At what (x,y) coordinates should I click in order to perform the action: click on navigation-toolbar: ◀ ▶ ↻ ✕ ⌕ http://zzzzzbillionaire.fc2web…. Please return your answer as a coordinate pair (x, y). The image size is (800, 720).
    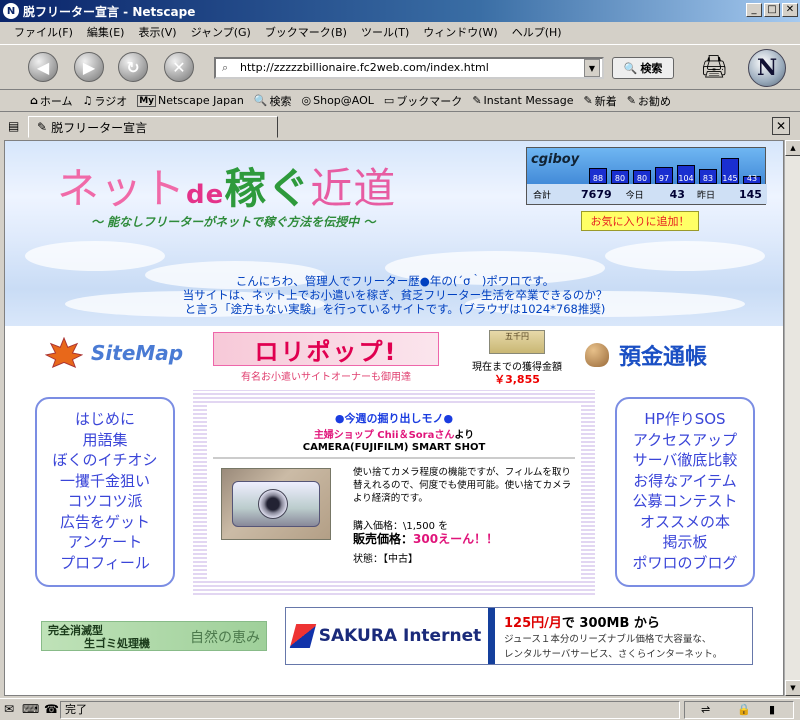
    Looking at the image, I should click on (400, 67).